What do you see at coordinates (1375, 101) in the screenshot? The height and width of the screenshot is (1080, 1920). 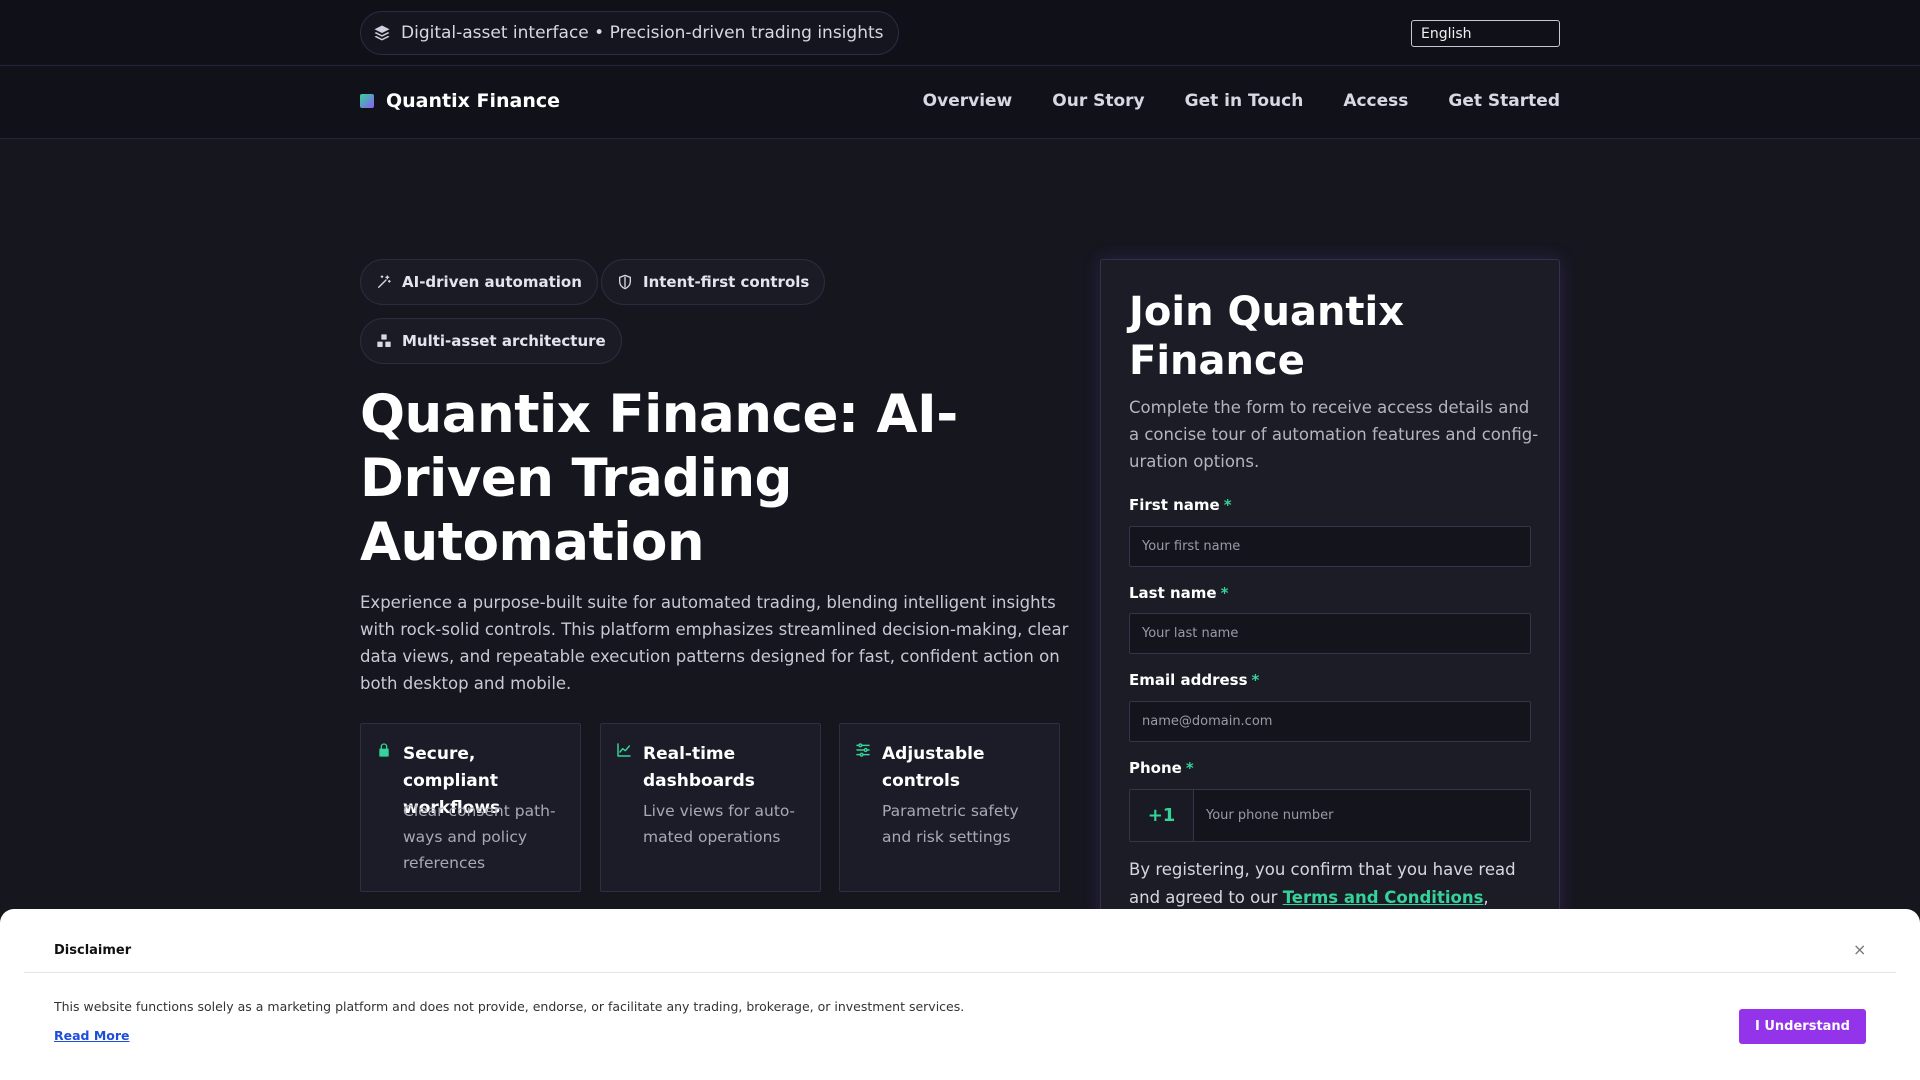 I see `nav-link-access: Access` at bounding box center [1375, 101].